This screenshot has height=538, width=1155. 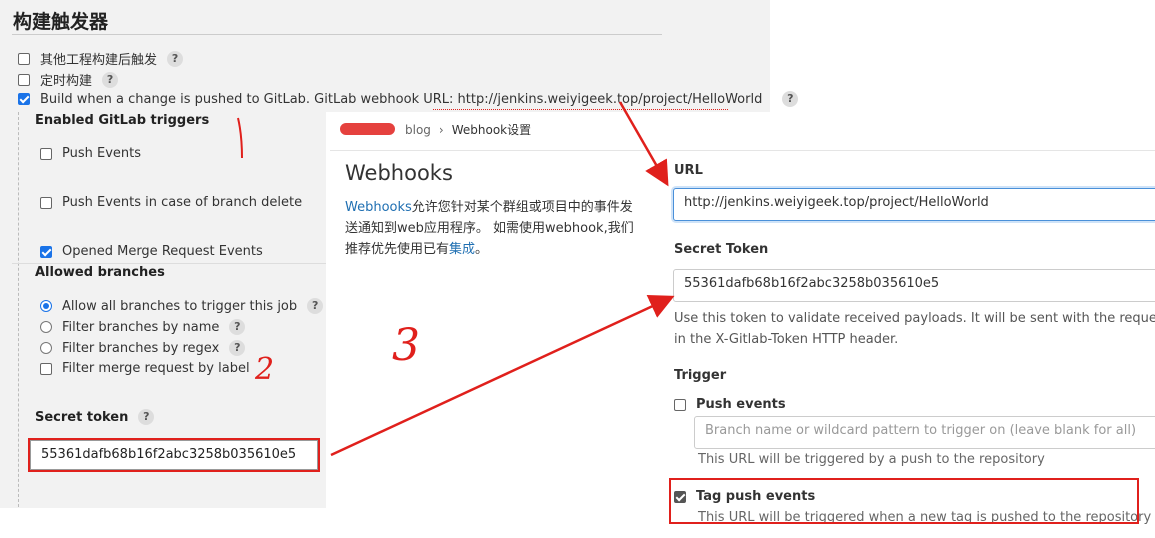 What do you see at coordinates (502, 376) in the screenshot?
I see `arrow-token` at bounding box center [502, 376].